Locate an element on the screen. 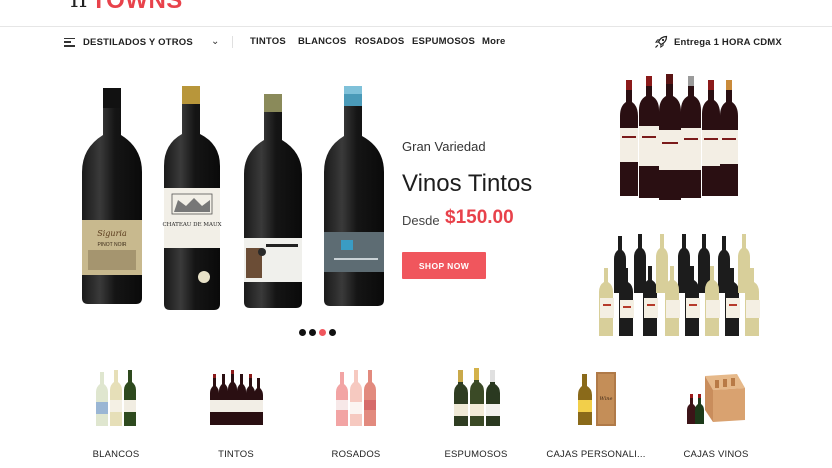 The width and height of the screenshot is (832, 468). nav-link-more: More is located at coordinates (494, 42).